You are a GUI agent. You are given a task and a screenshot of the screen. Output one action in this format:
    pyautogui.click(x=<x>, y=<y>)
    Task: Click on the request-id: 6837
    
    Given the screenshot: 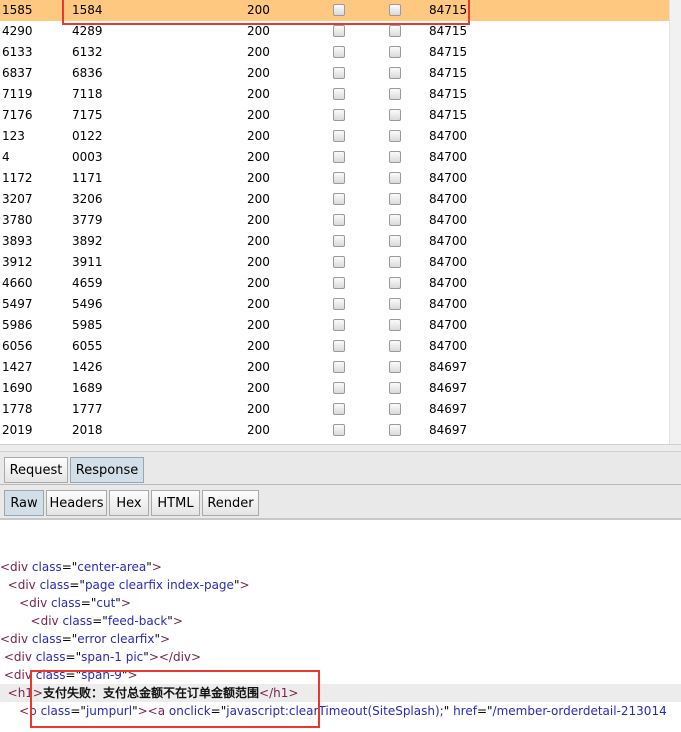 What is the action you would take?
    pyautogui.click(x=17, y=73)
    